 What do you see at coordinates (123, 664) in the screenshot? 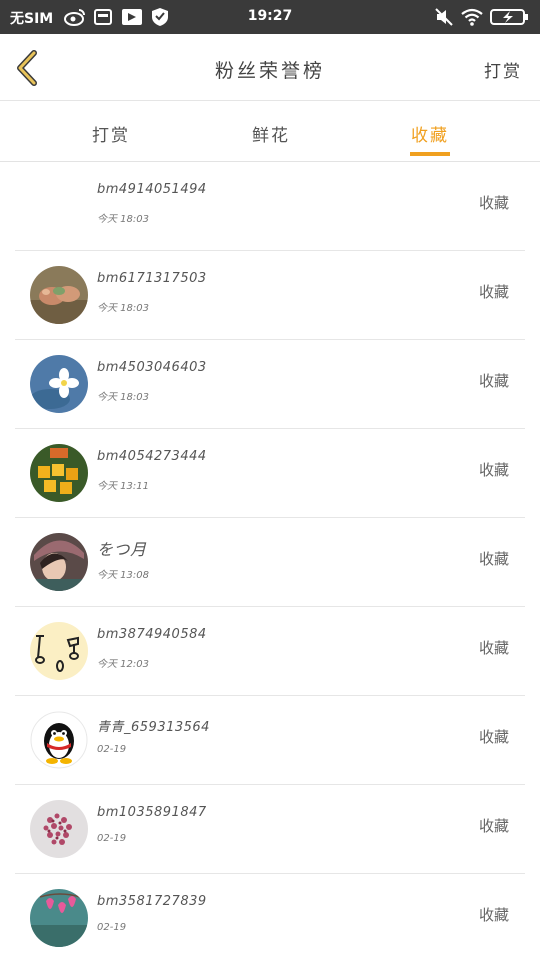
I see `timestamp: 今天 12:03` at bounding box center [123, 664].